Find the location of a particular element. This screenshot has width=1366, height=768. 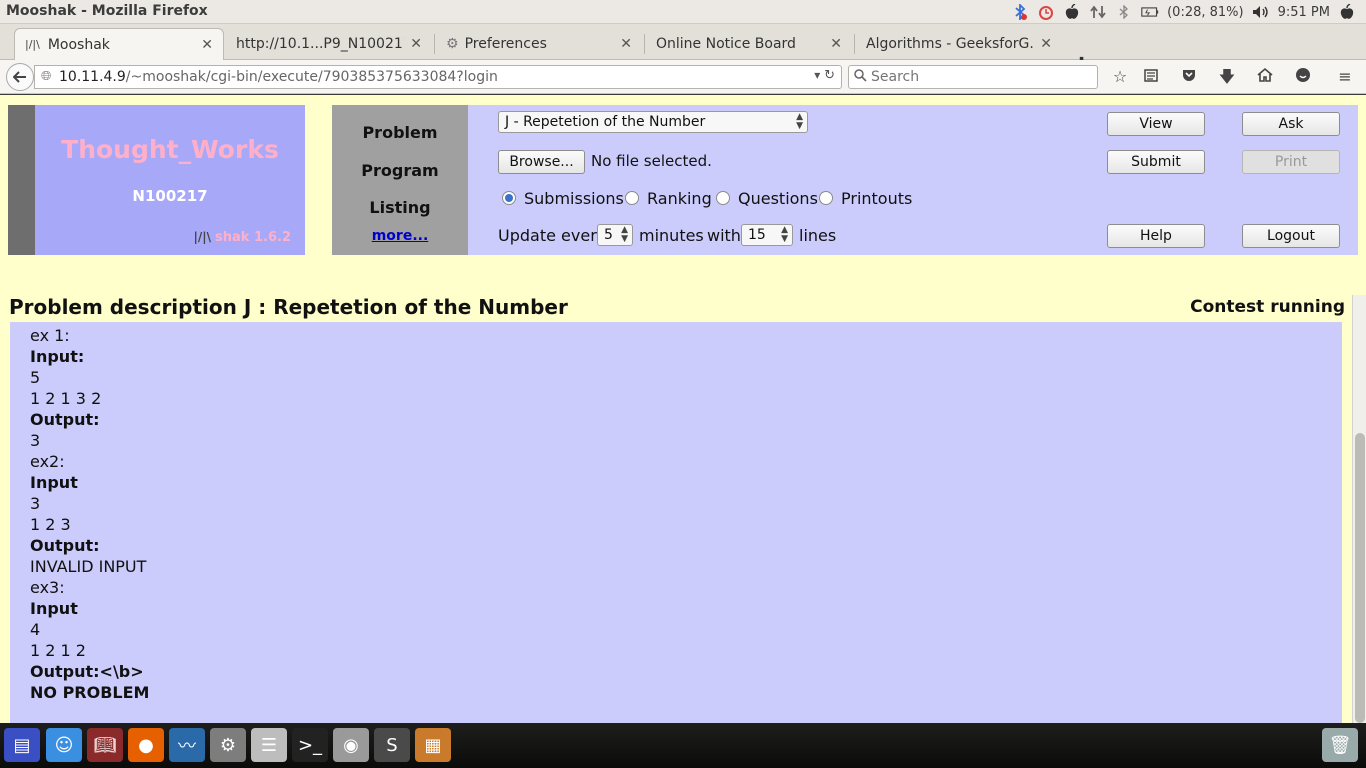

finder-icon: ☺ is located at coordinates (64, 745).